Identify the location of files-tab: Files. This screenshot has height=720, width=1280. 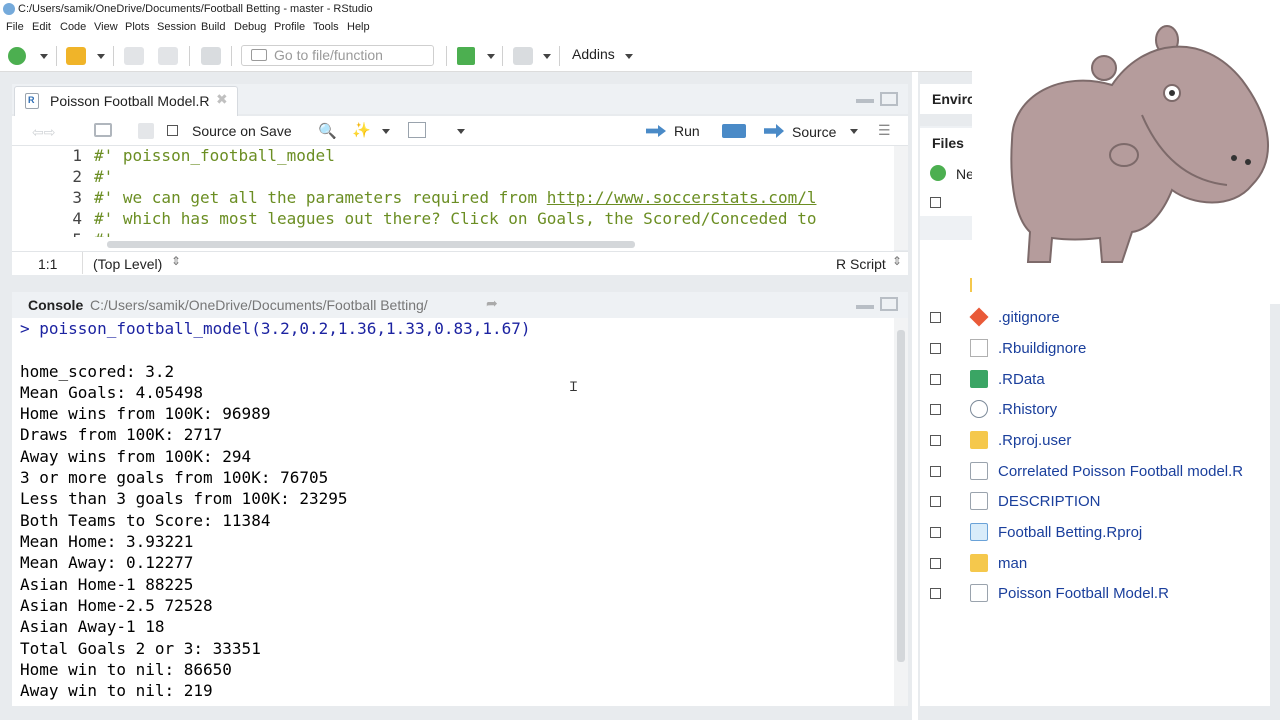
(947, 143).